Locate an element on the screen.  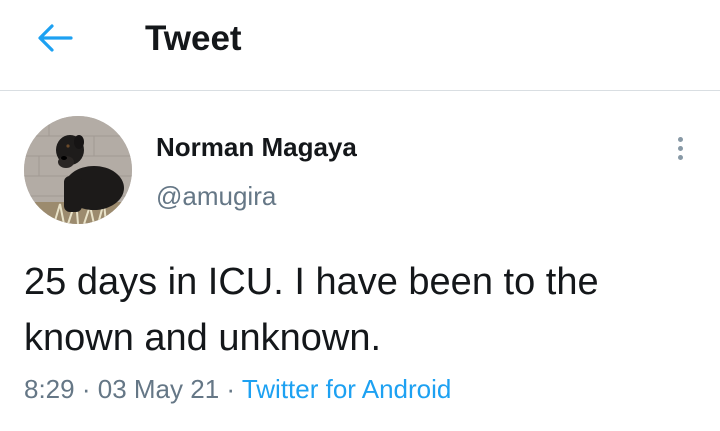
tweet-meta: 8:29 · 03 May 21 · Twitter for Android is located at coordinates (237, 389).